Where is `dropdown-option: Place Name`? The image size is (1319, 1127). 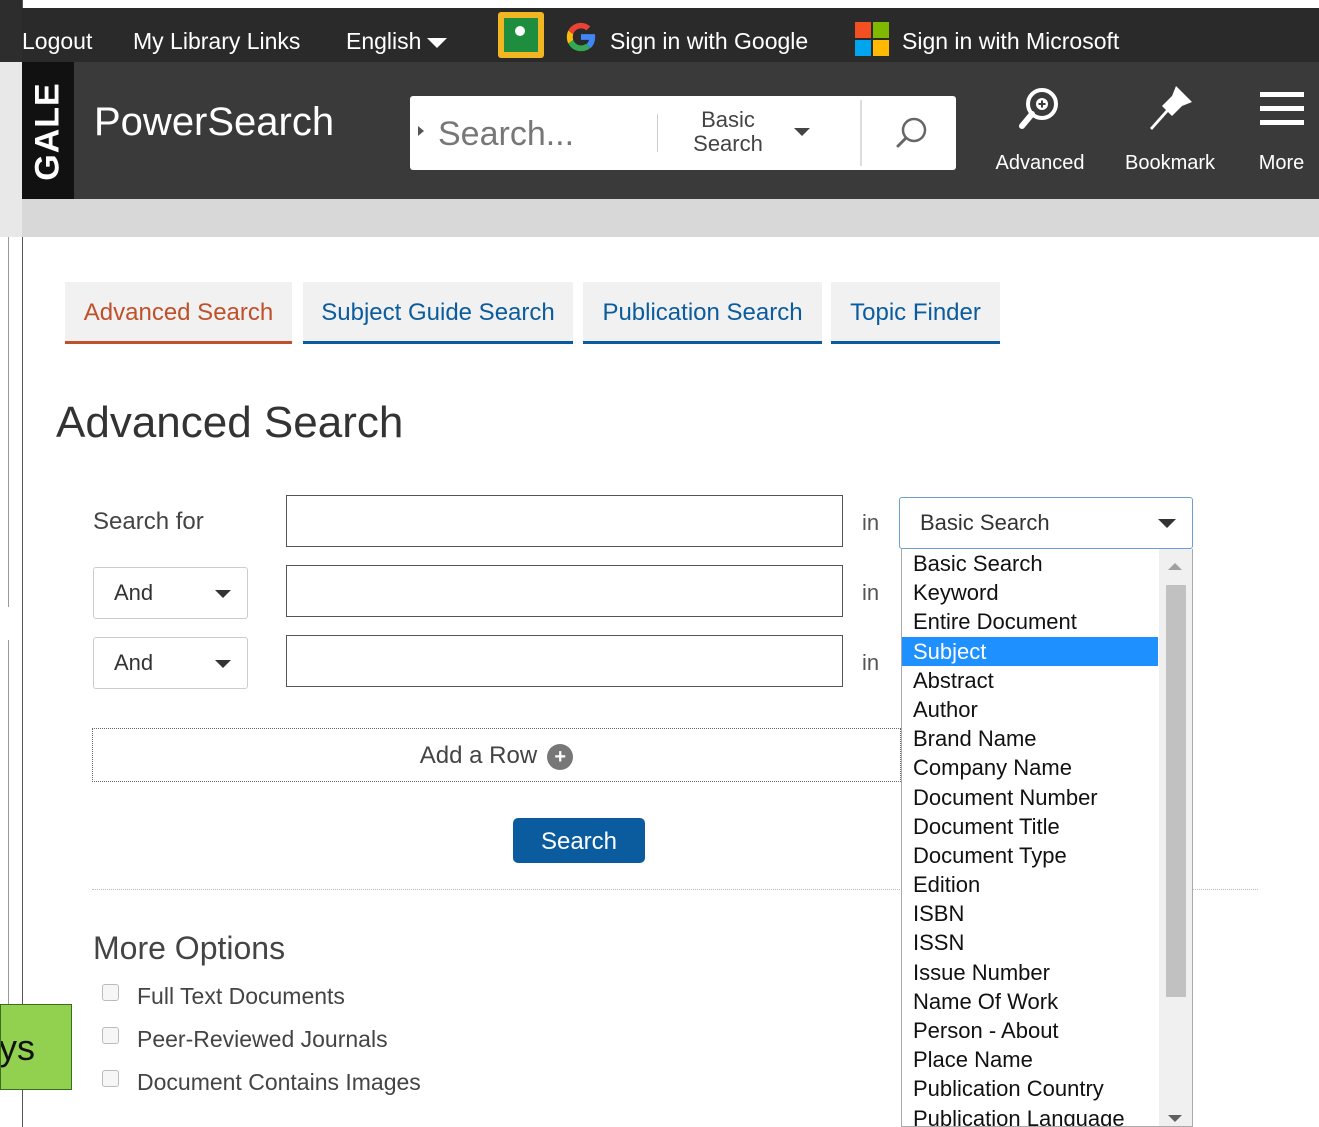 dropdown-option: Place Name is located at coordinates (1030, 1059).